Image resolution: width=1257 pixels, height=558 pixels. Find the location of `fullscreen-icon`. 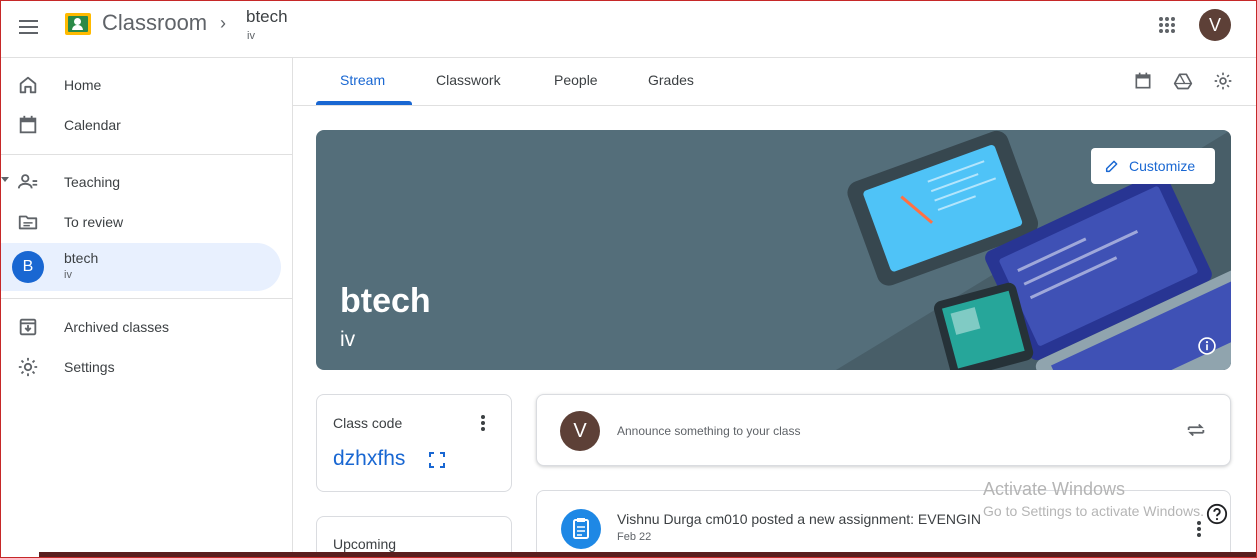

fullscreen-icon is located at coordinates (437, 460).